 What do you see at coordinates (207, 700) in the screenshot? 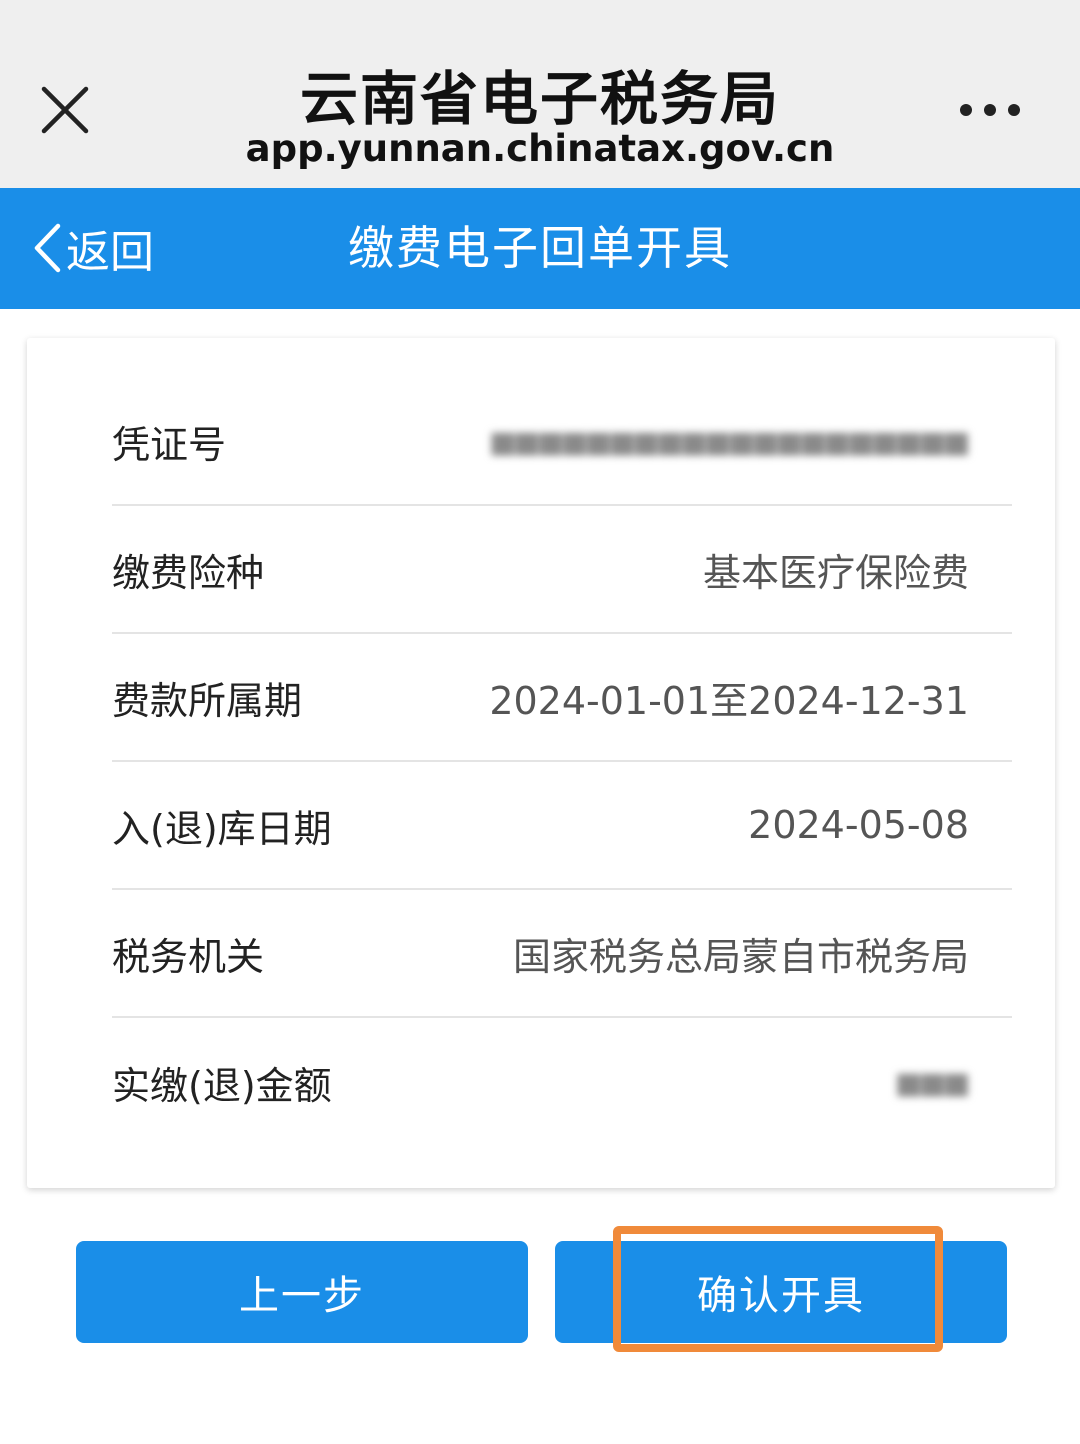
I see `detail-label: 费款所属期` at bounding box center [207, 700].